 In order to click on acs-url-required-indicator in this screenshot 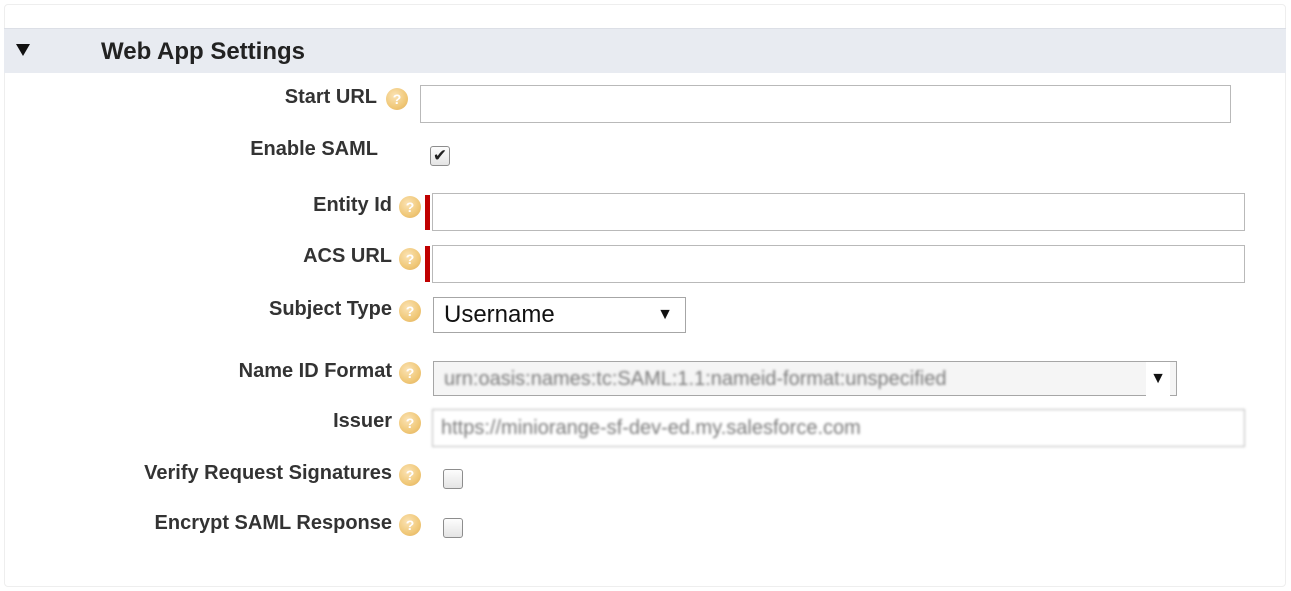, I will do `click(427, 264)`.